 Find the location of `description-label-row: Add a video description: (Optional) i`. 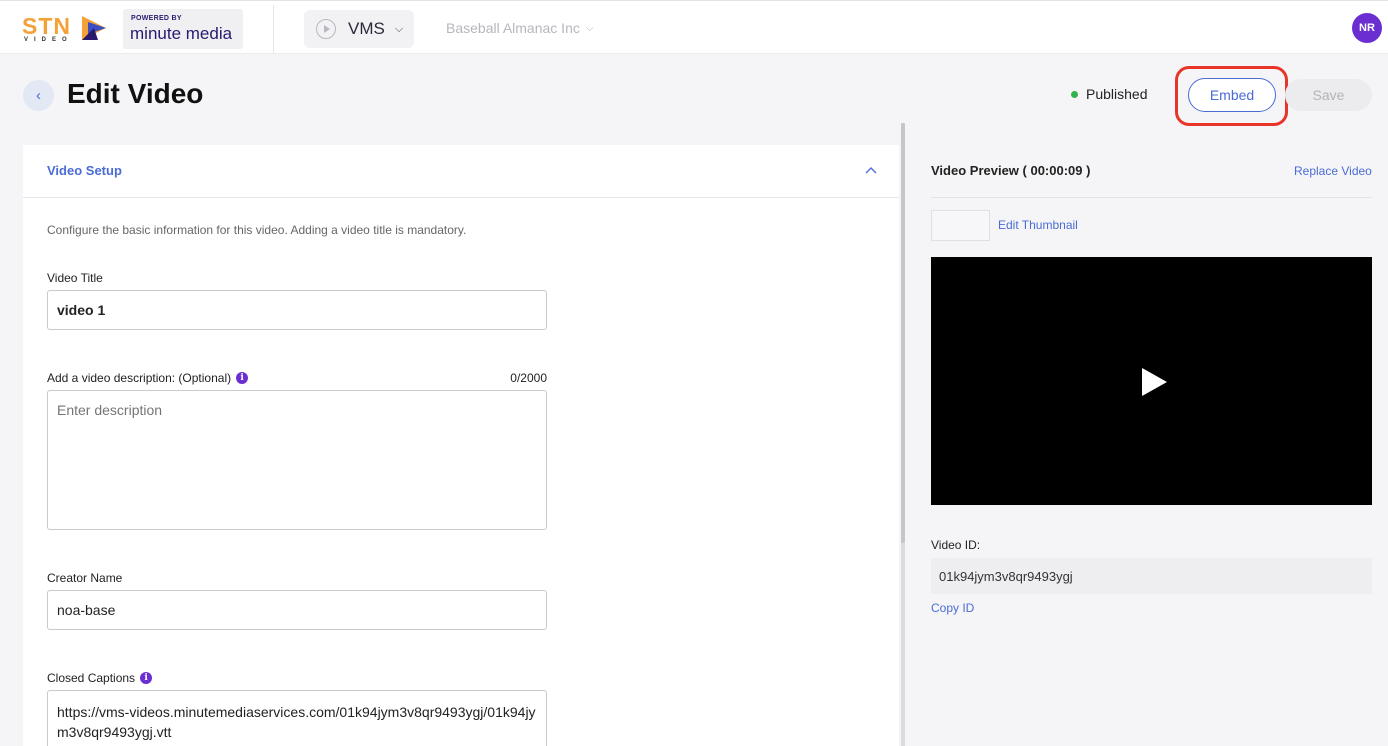

description-label-row: Add a video description: (Optional) i is located at coordinates (148, 378).